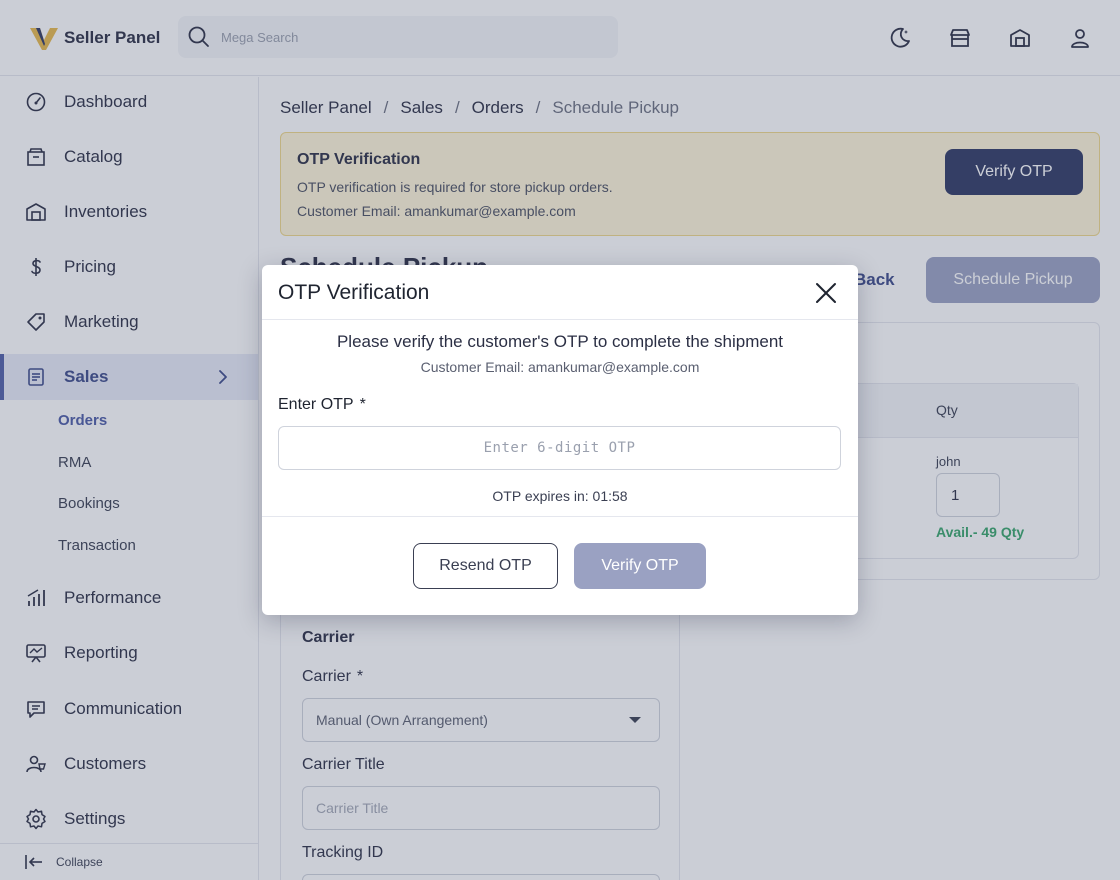 The height and width of the screenshot is (880, 1120). Describe the element at coordinates (640, 566) in the screenshot. I see `verify-otp-button: Verify OTP` at that location.